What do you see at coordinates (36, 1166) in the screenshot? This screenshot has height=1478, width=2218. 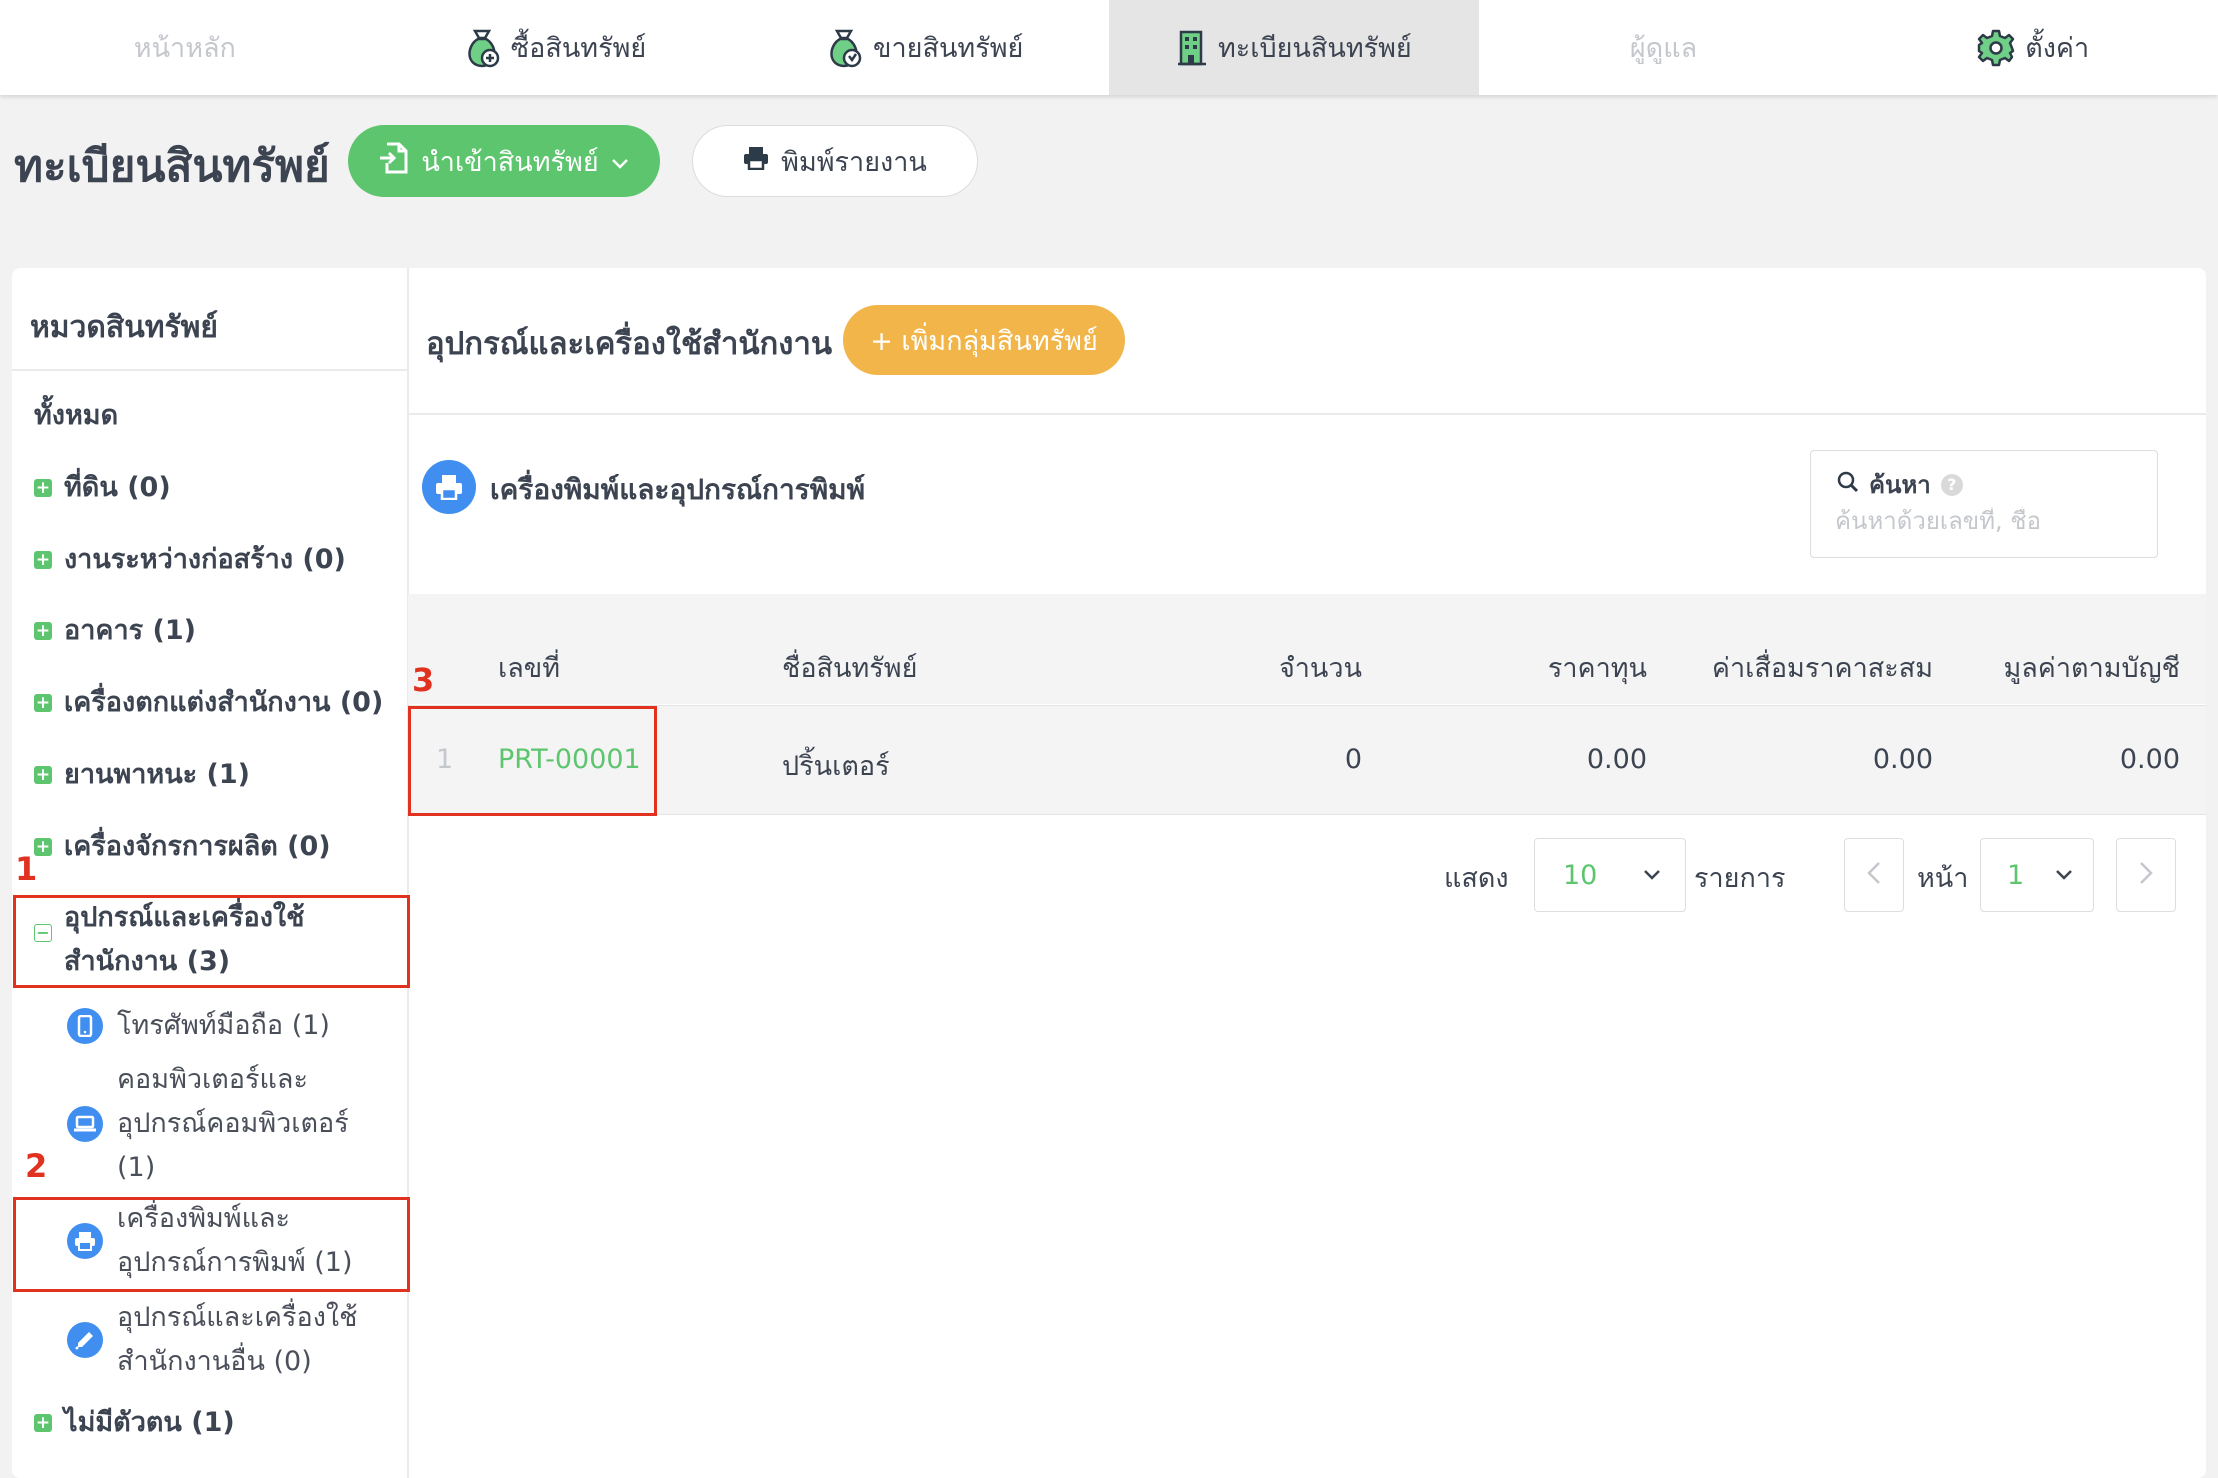 I see `annotation-number-2: 2` at bounding box center [36, 1166].